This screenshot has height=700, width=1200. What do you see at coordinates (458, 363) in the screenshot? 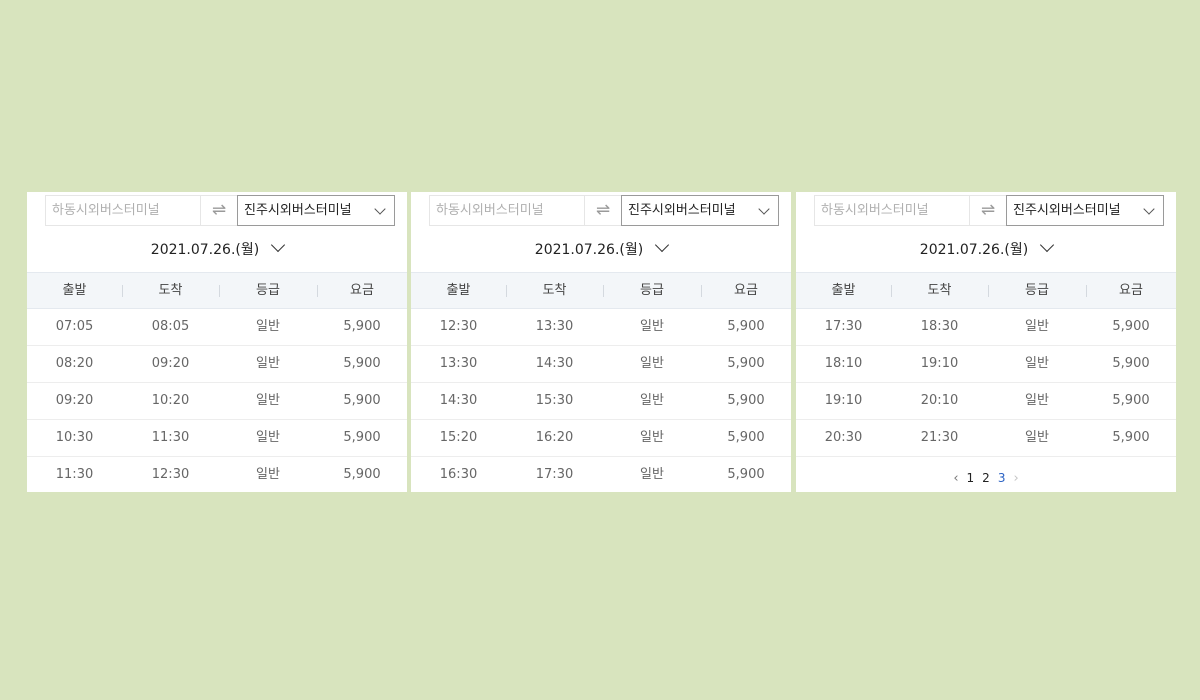
I see `cell-departure: 13:30` at bounding box center [458, 363].